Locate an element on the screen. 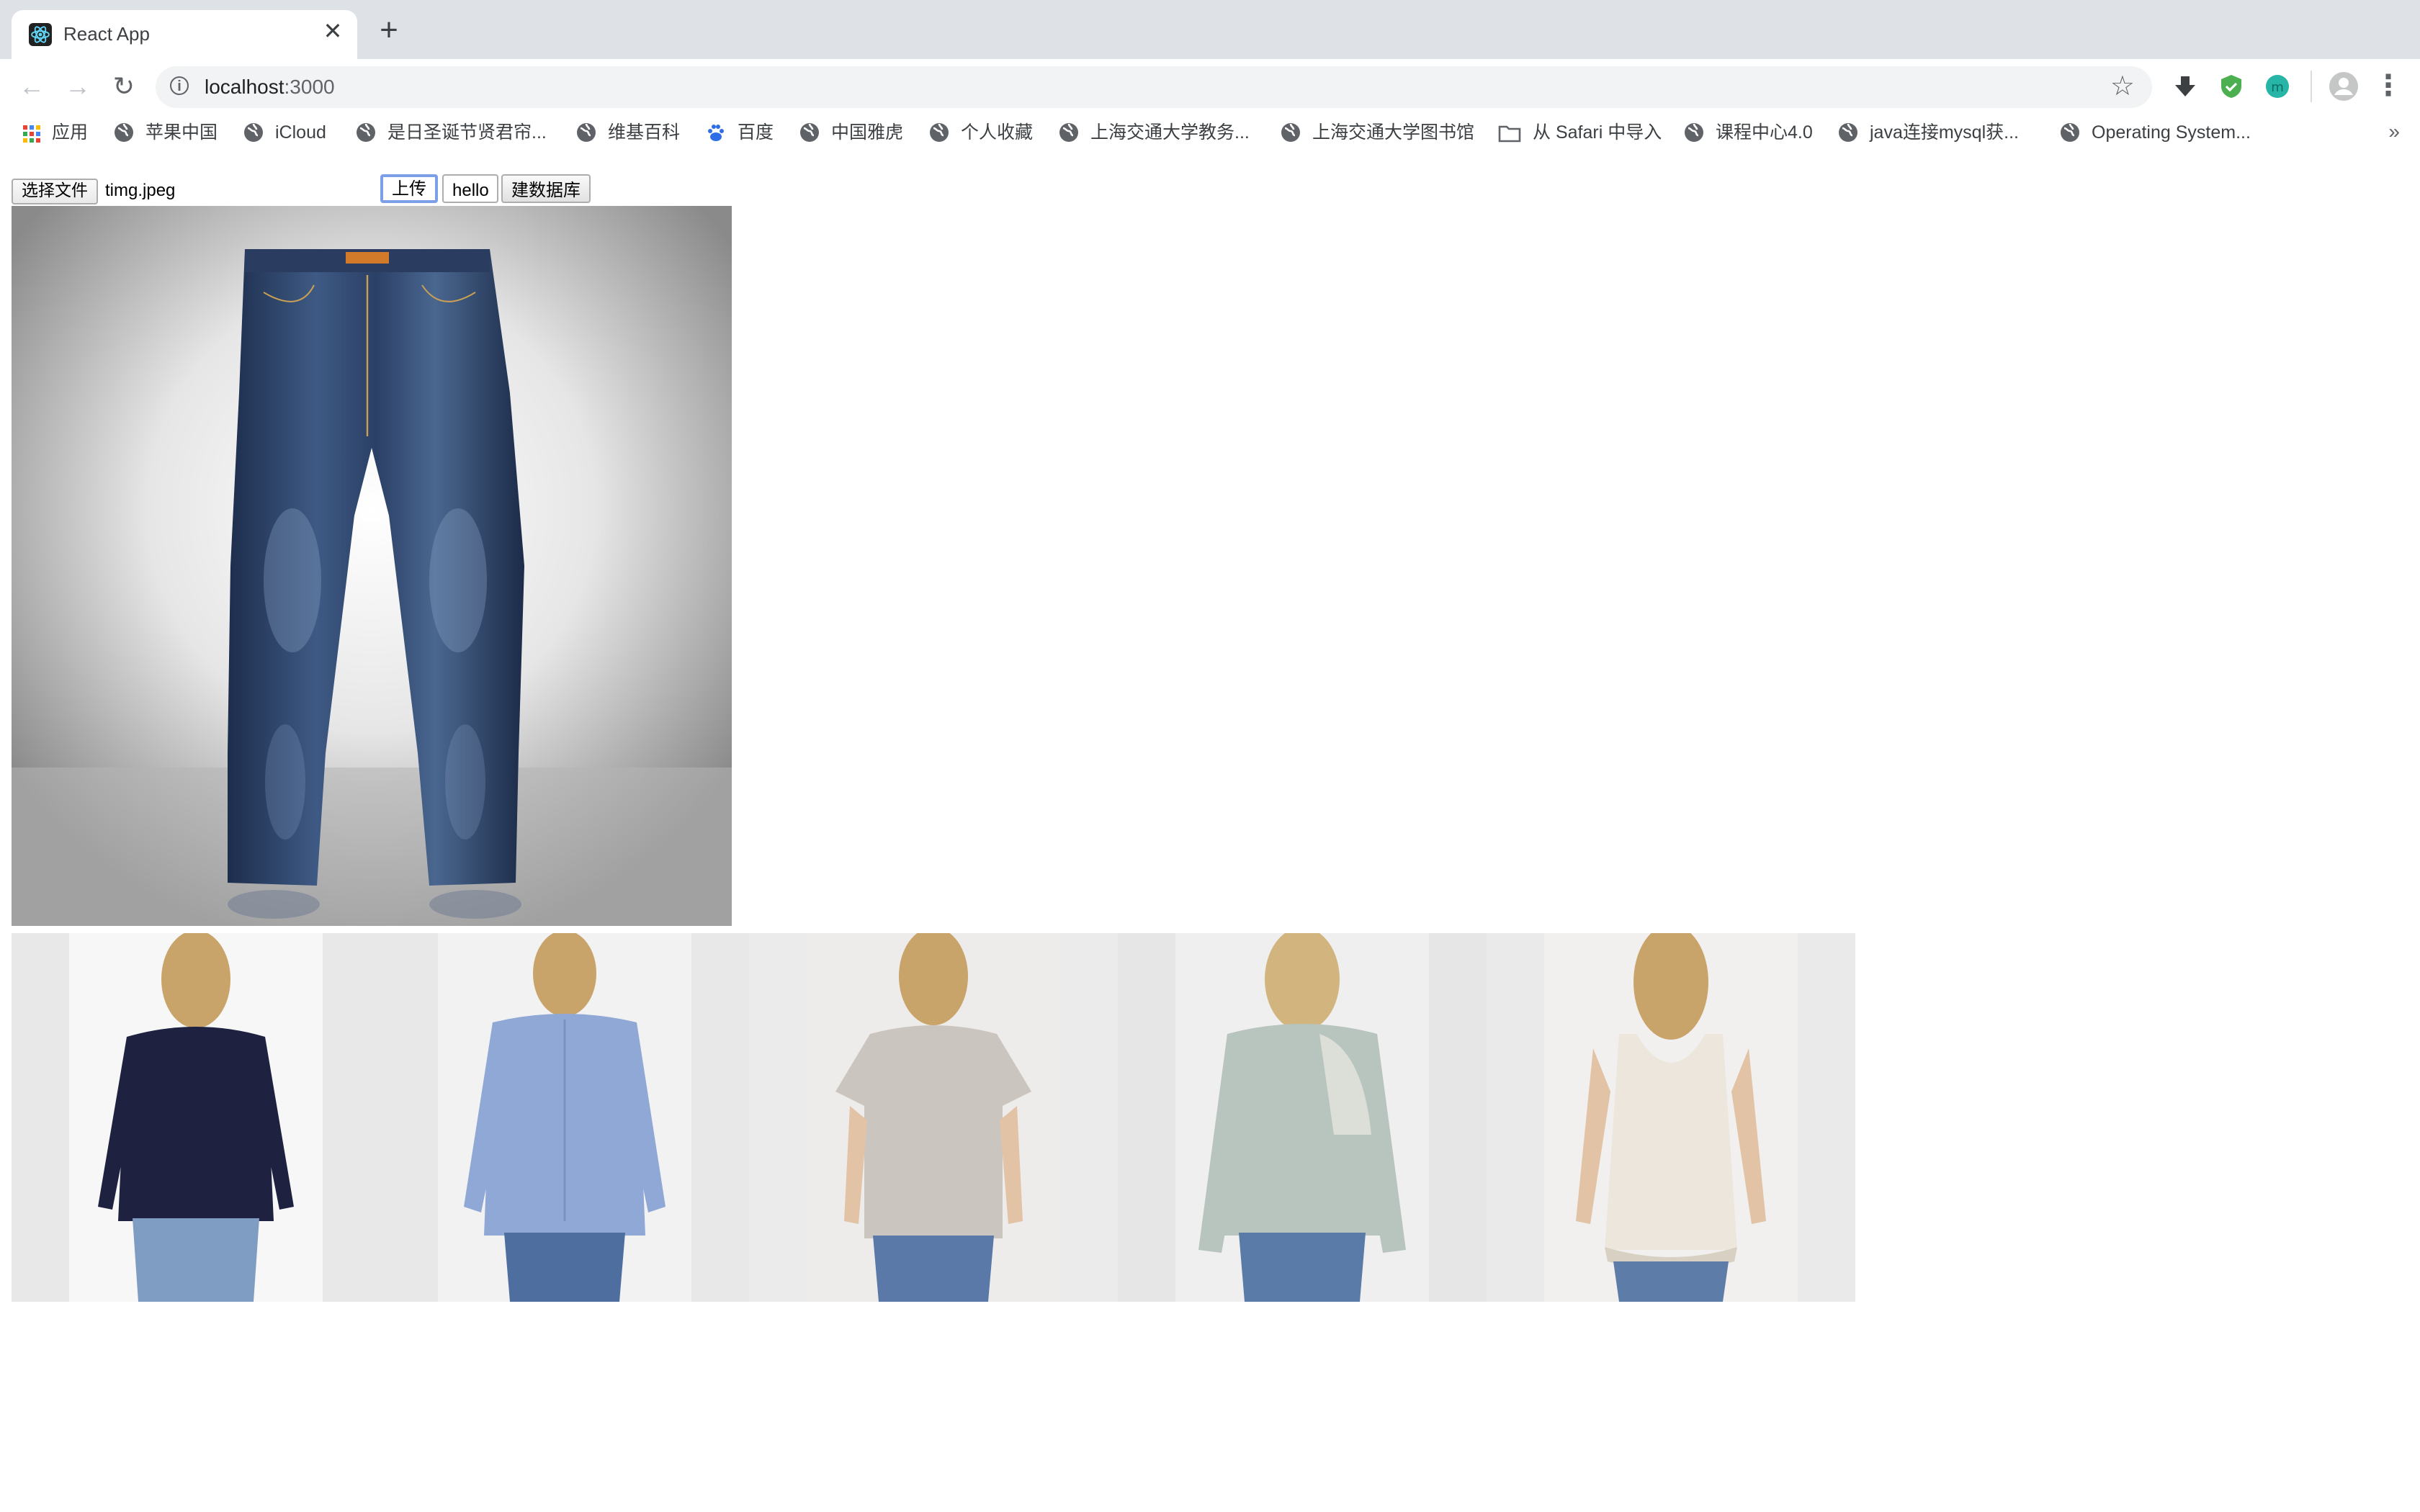 The image size is (2420, 1512). apps-grid-icon is located at coordinates (31, 137).